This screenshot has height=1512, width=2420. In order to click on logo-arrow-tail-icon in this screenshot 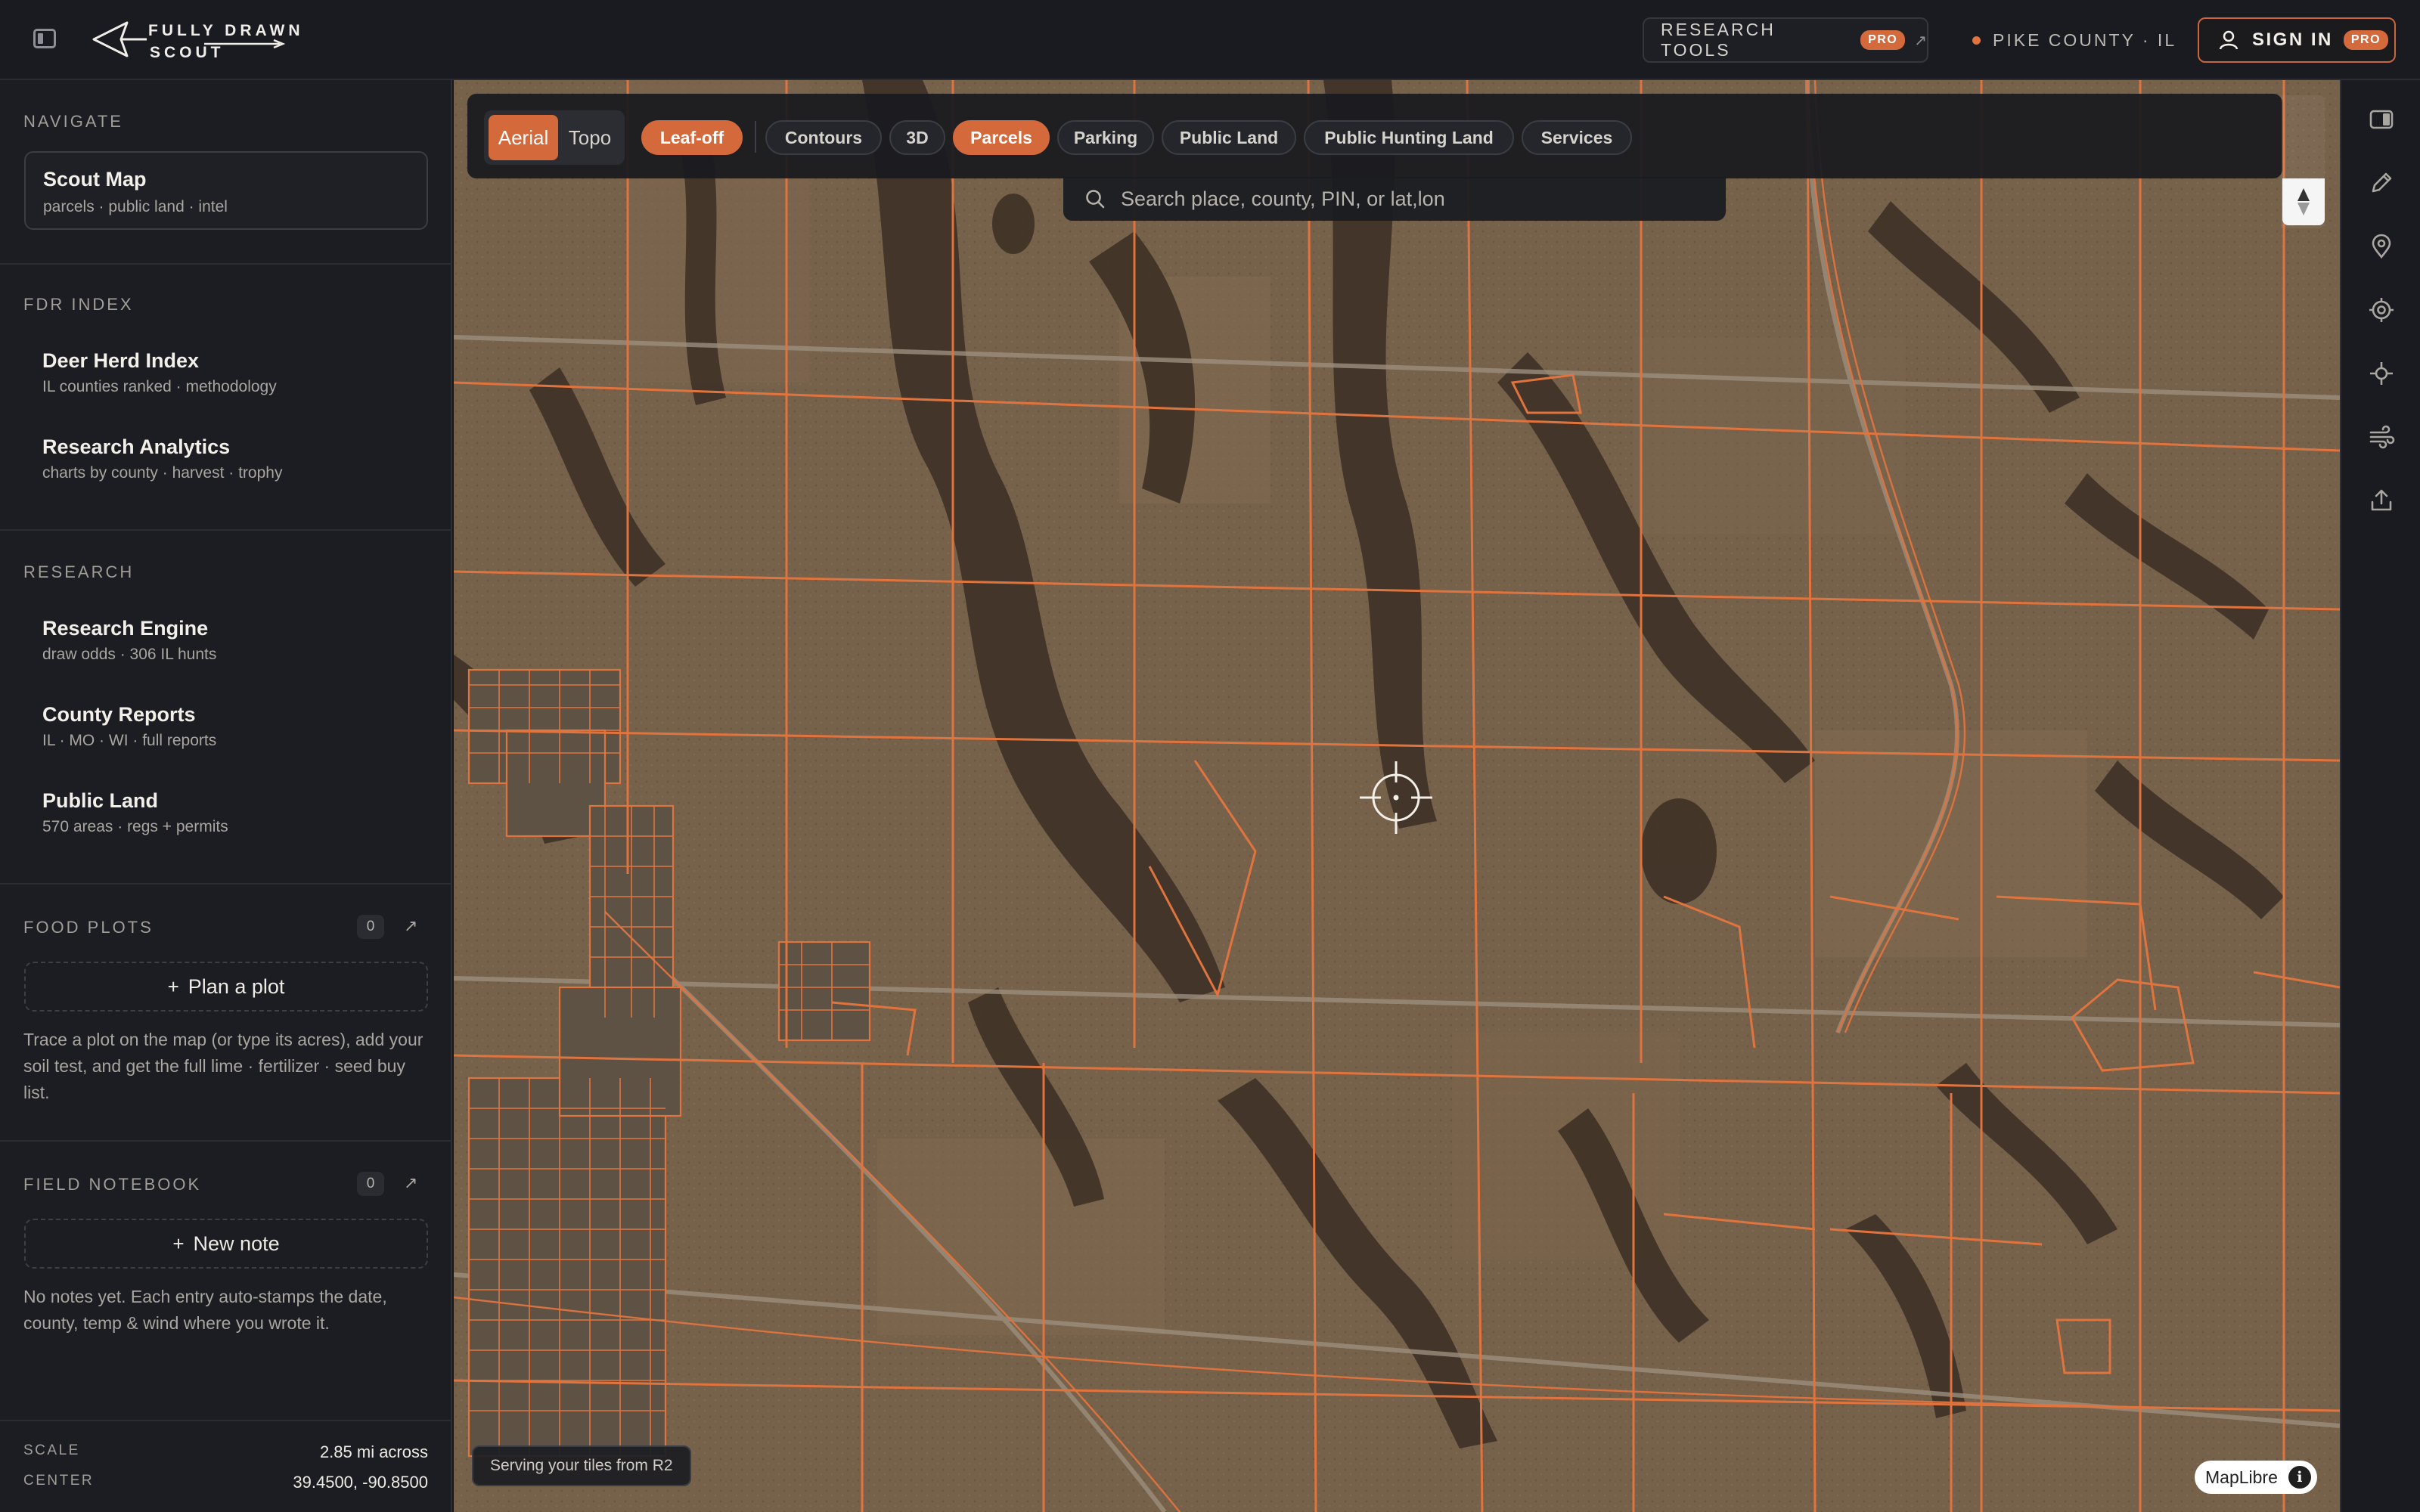, I will do `click(245, 44)`.